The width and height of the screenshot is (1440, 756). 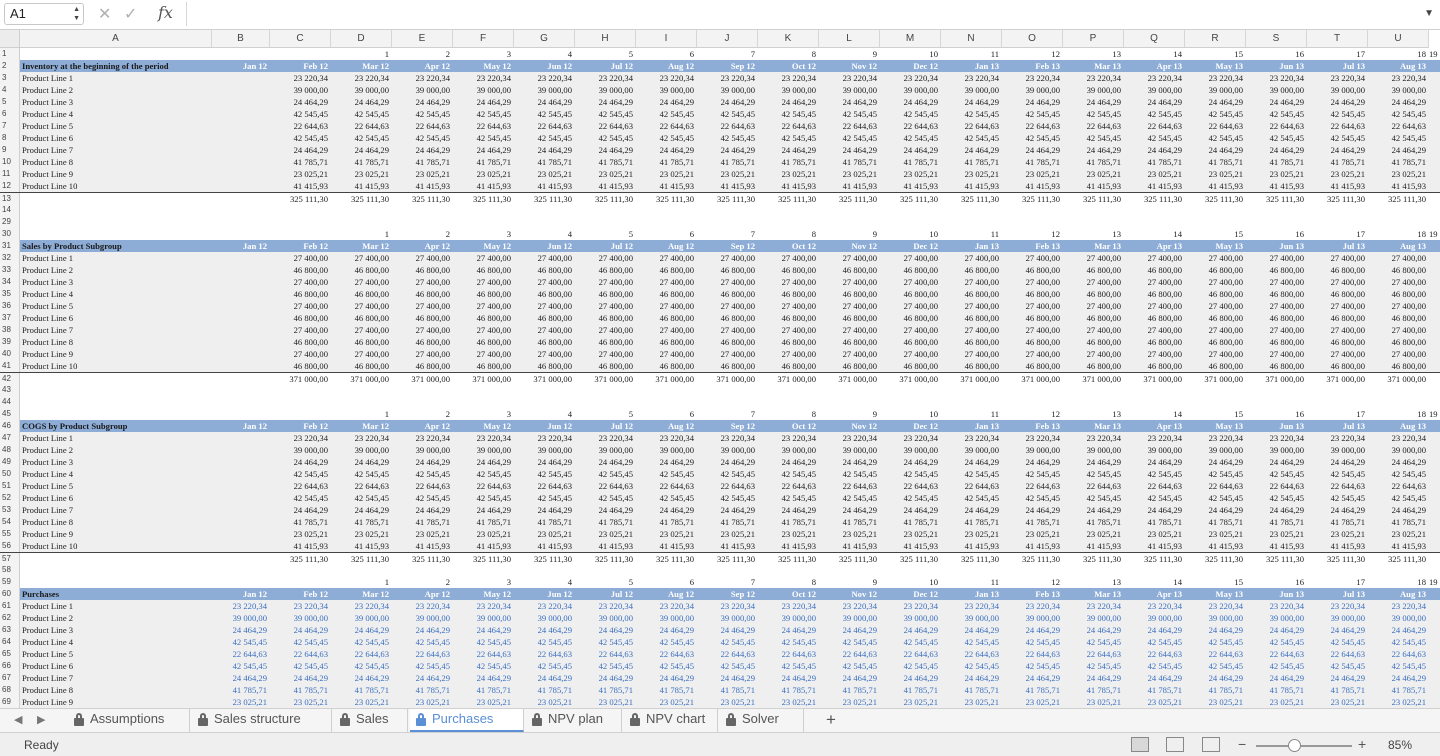 What do you see at coordinates (129, 720) in the screenshot?
I see `sheet-tab-assumptions: Assumptions` at bounding box center [129, 720].